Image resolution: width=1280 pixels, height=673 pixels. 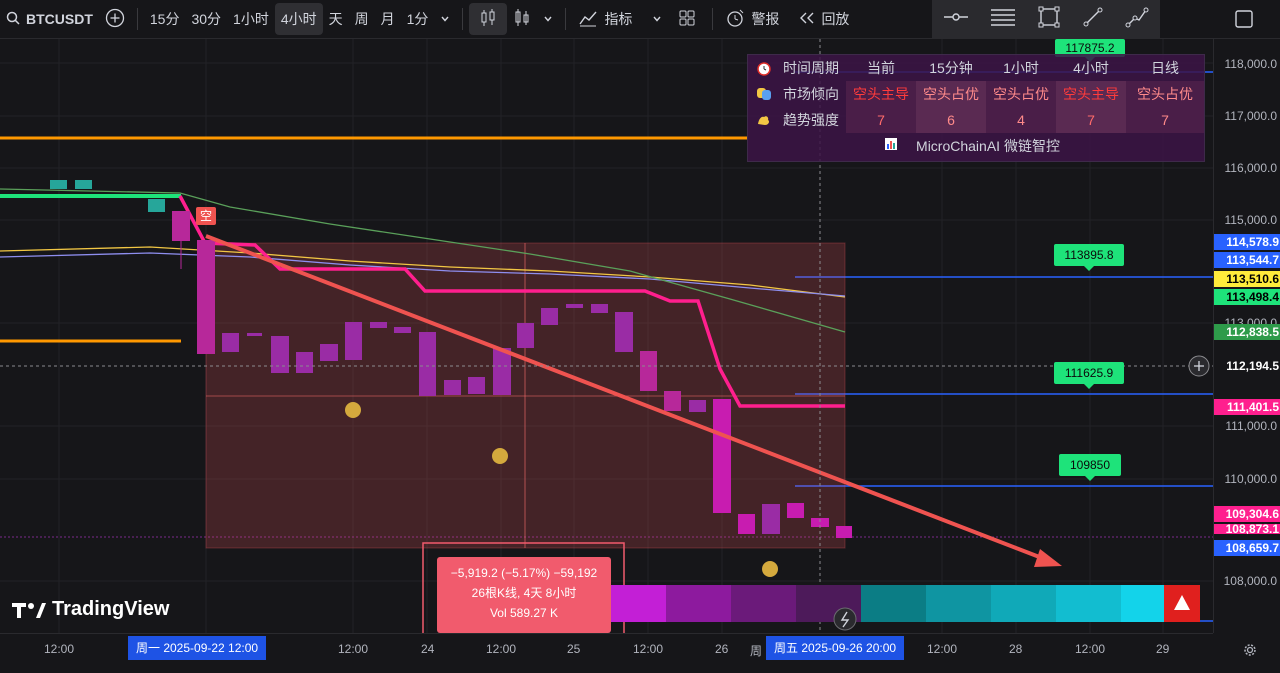 What do you see at coordinates (1091, 120) in the screenshot?
I see `strength-4h: 7` at bounding box center [1091, 120].